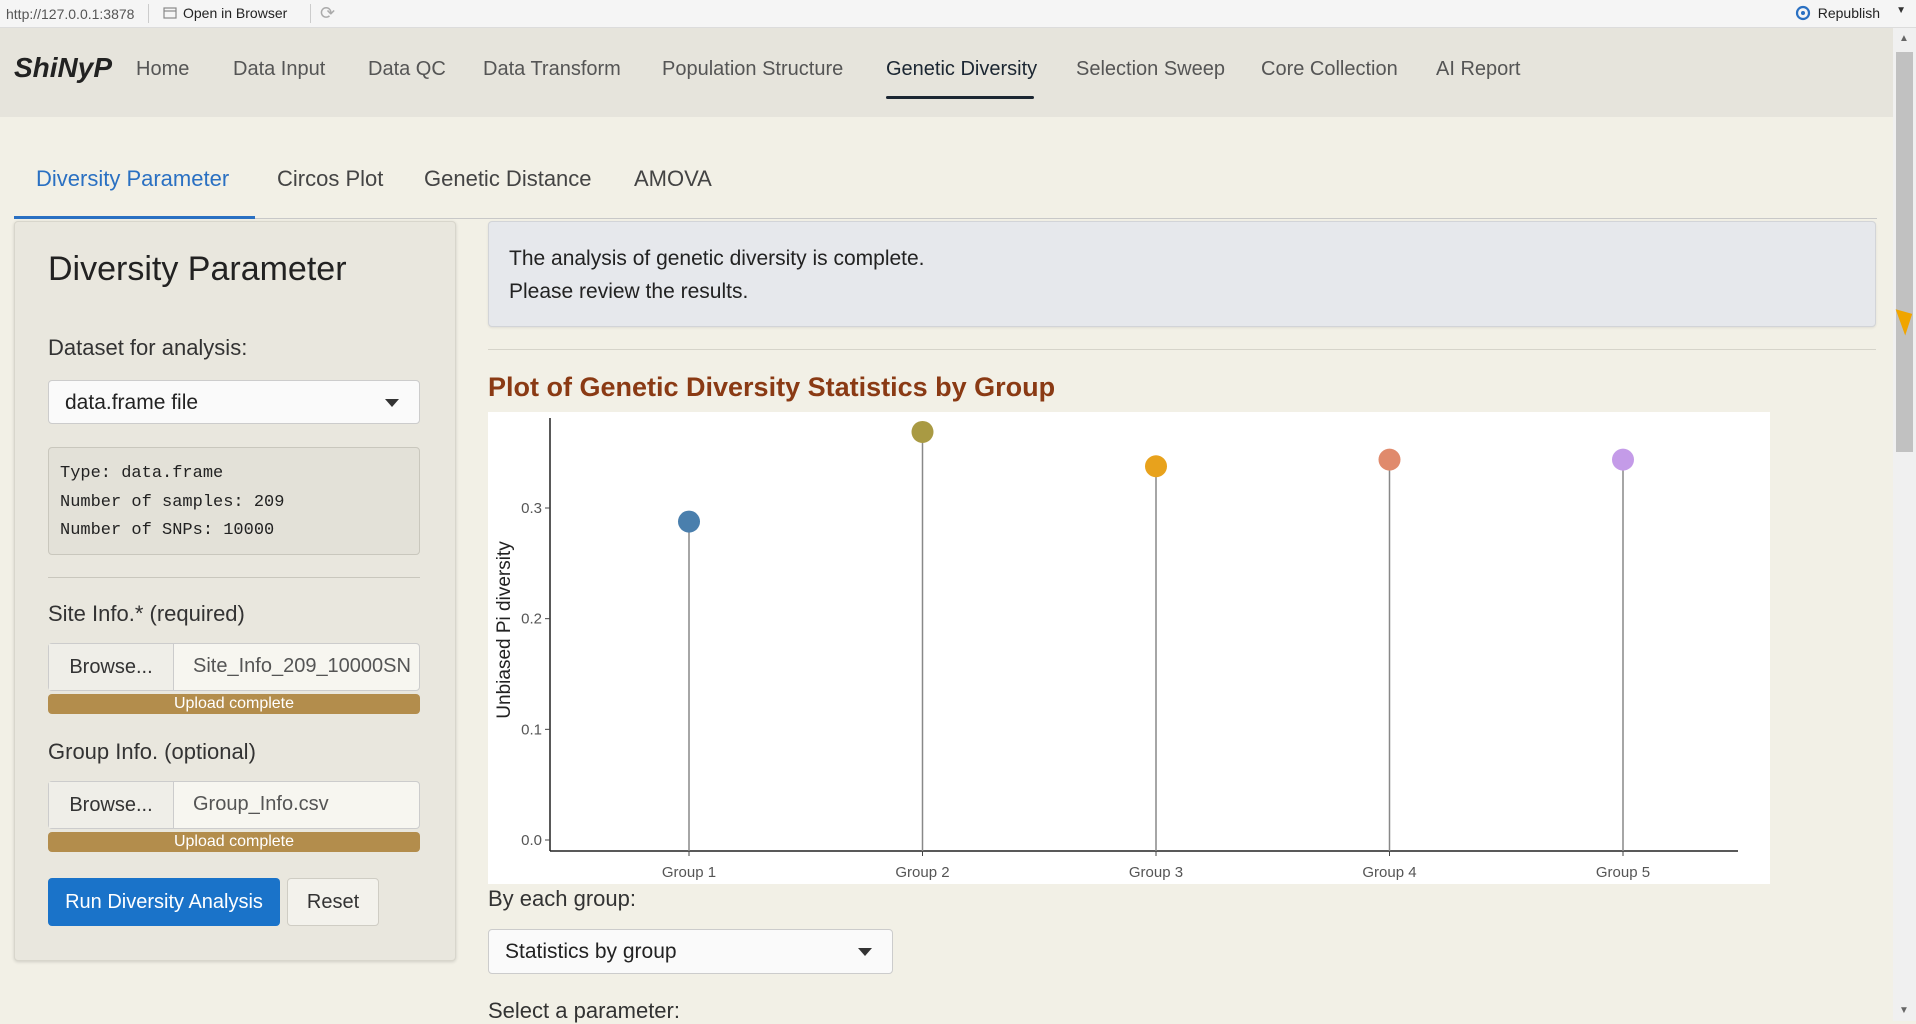 Image resolution: width=1916 pixels, height=1024 pixels. Describe the element at coordinates (333, 902) in the screenshot. I see `reset-button: Reset` at that location.